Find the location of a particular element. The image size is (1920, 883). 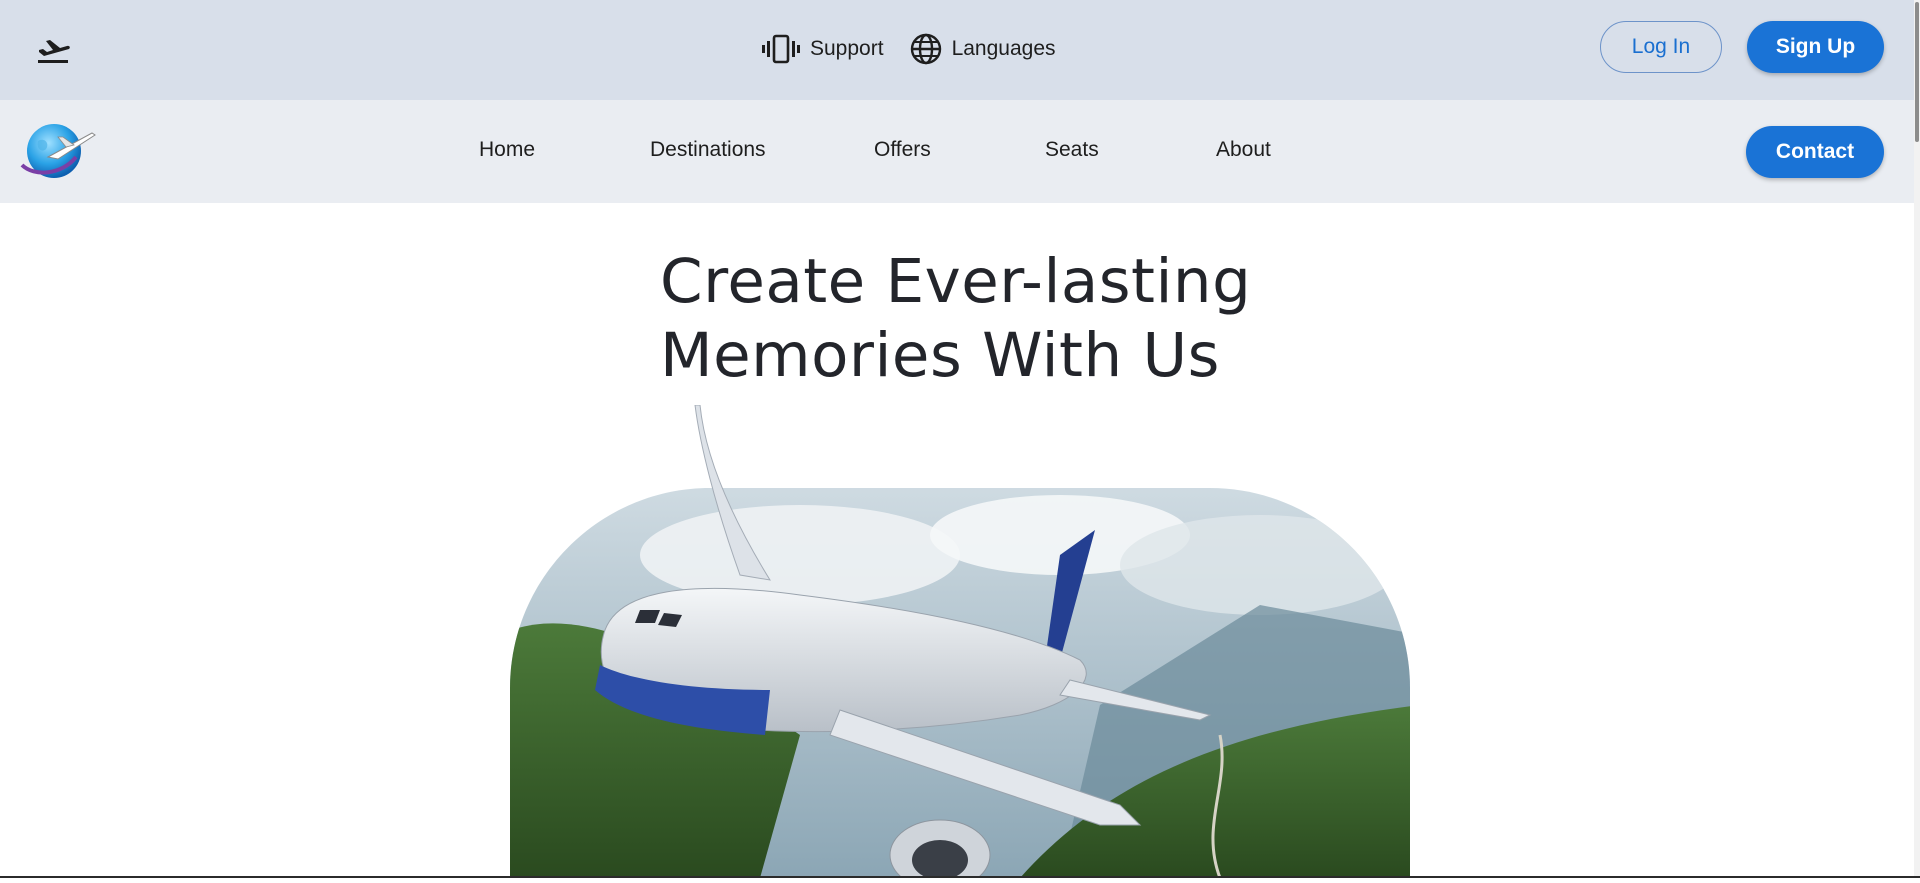

hero-title: Create Ever-lasting Memories With Us is located at coordinates (1010, 319).